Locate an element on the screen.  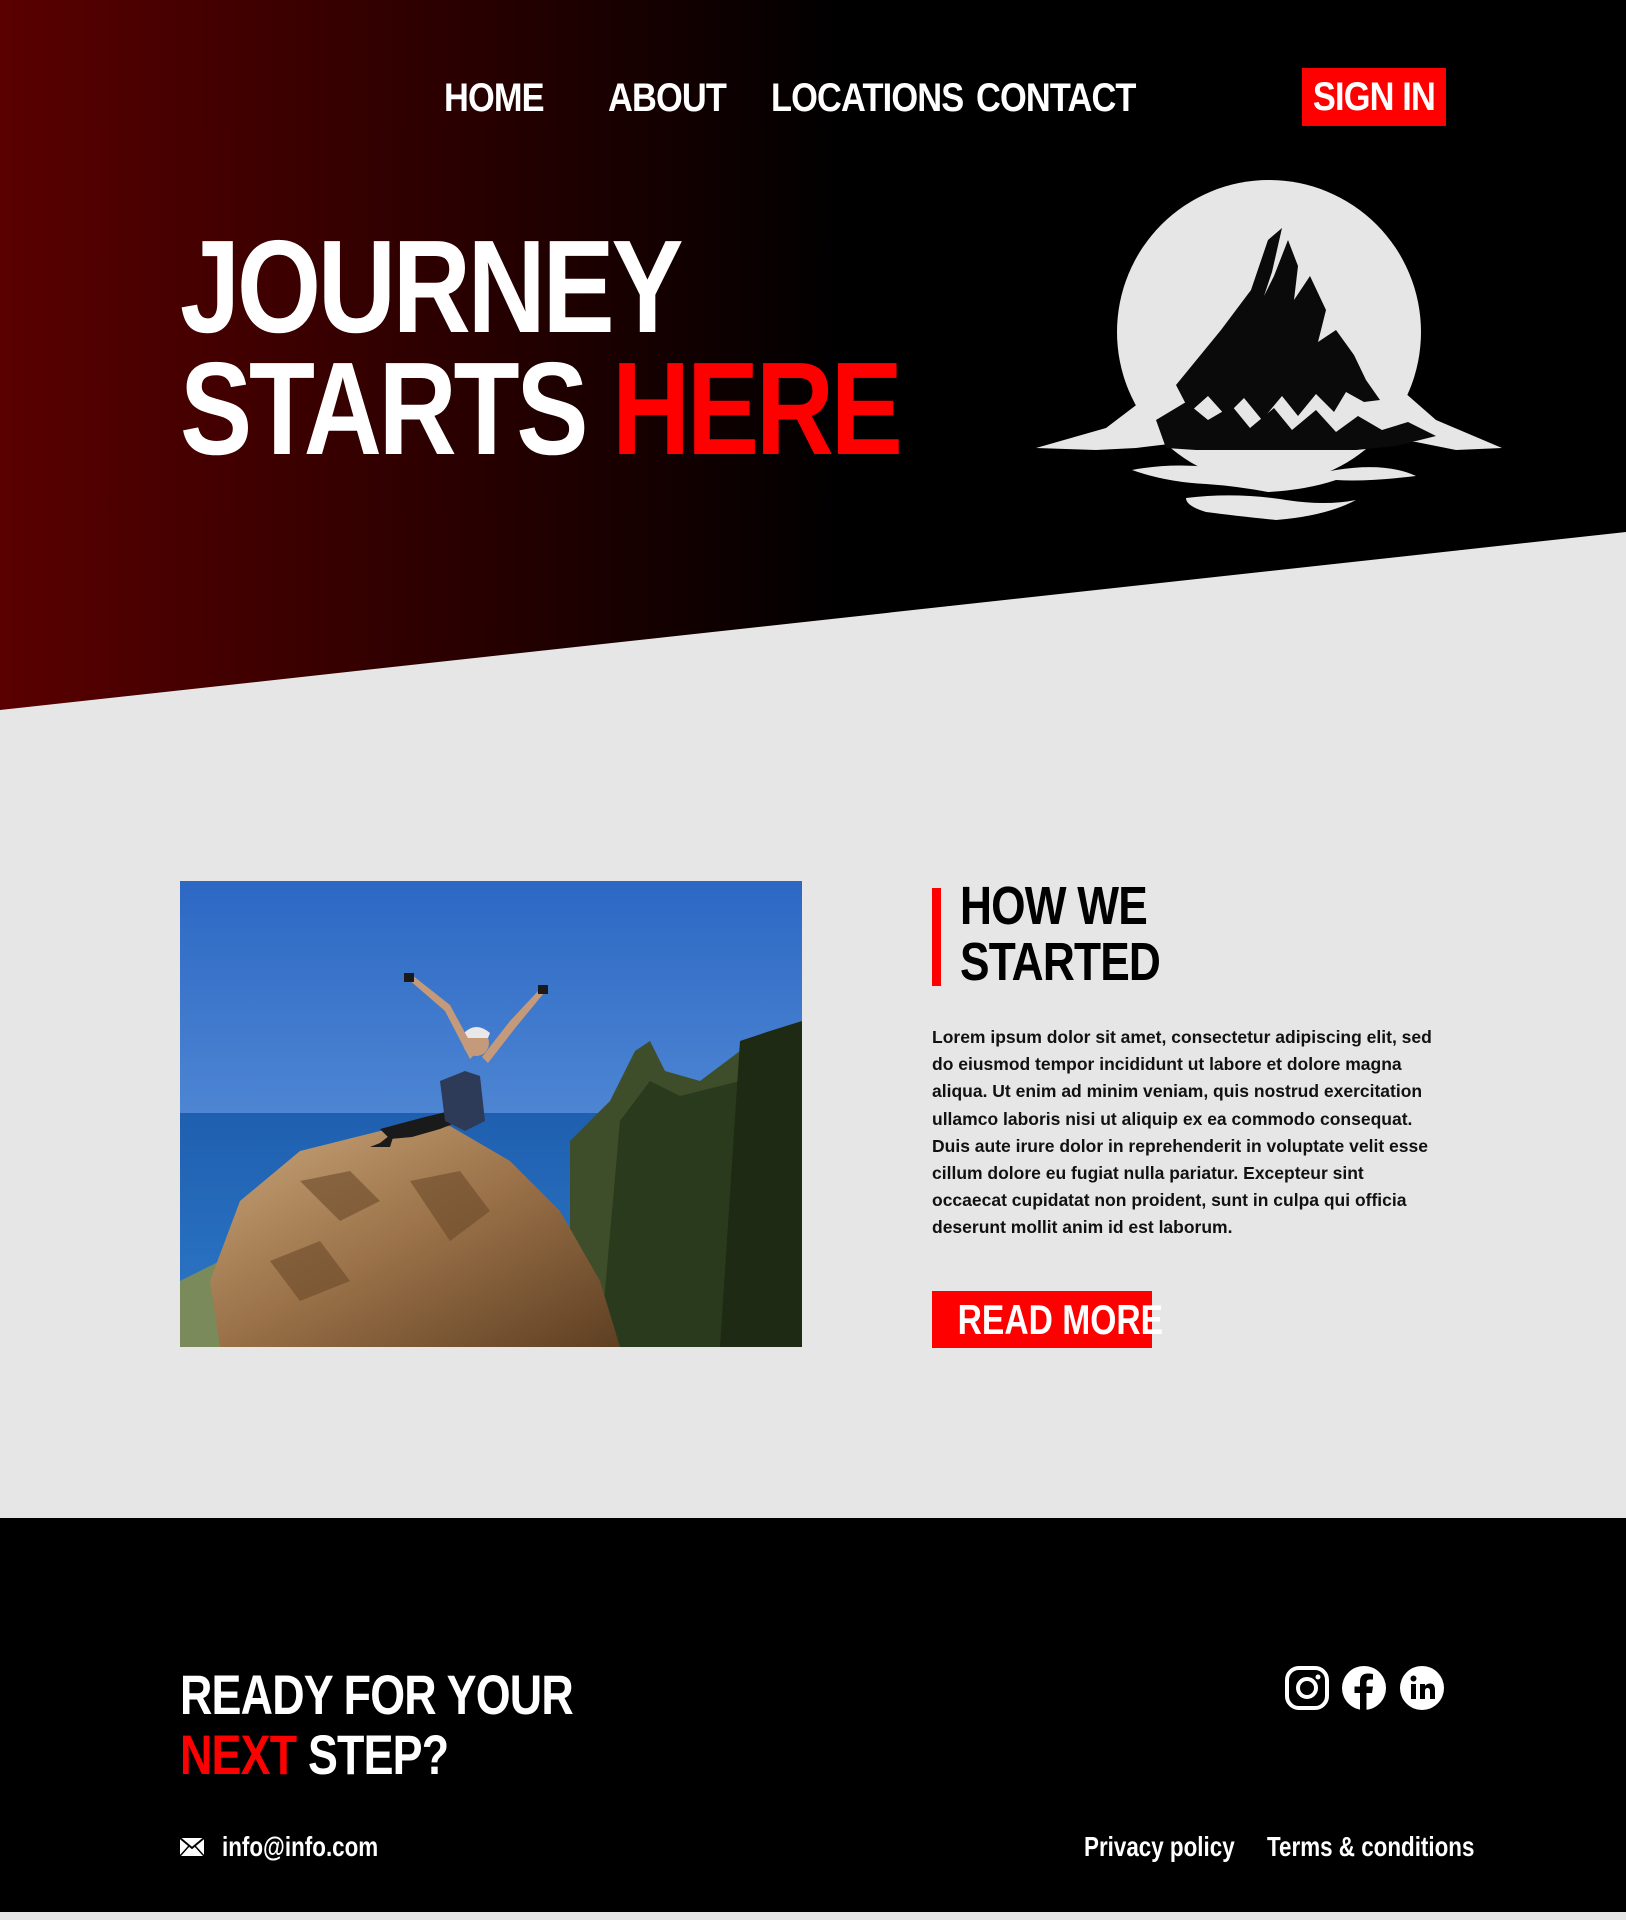
nav-about: ABOUT is located at coordinates (667, 98).